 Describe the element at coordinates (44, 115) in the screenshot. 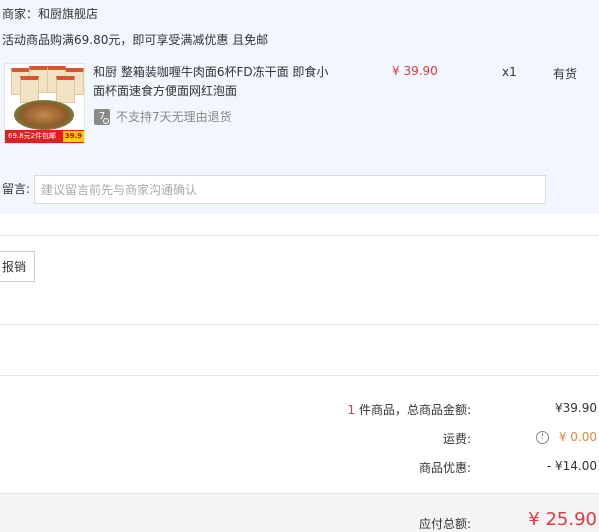

I see `thumb-bowl-graphic` at that location.